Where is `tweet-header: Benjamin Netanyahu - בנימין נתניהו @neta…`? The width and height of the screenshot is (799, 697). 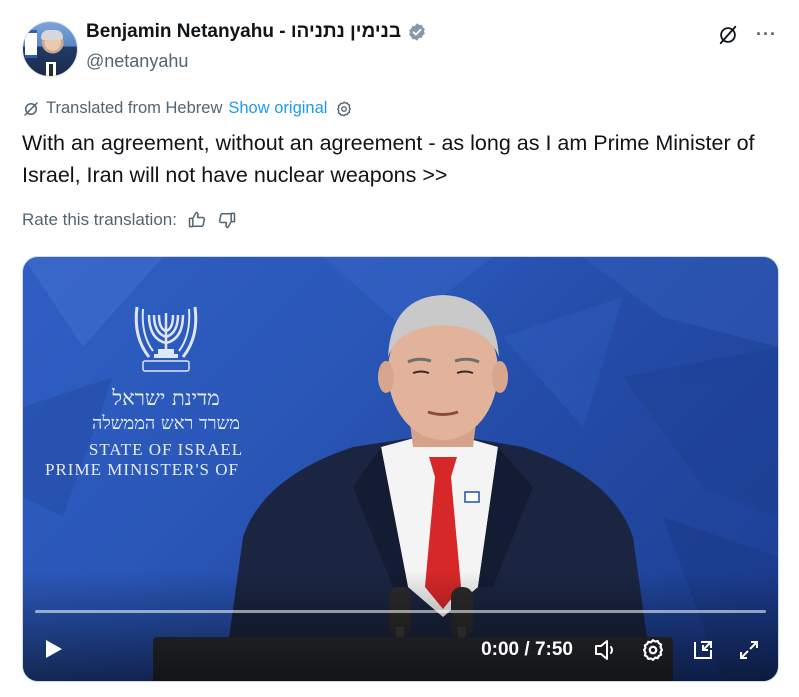 tweet-header: Benjamin Netanyahu - בנימין נתניהו @neta… is located at coordinates (399, 48).